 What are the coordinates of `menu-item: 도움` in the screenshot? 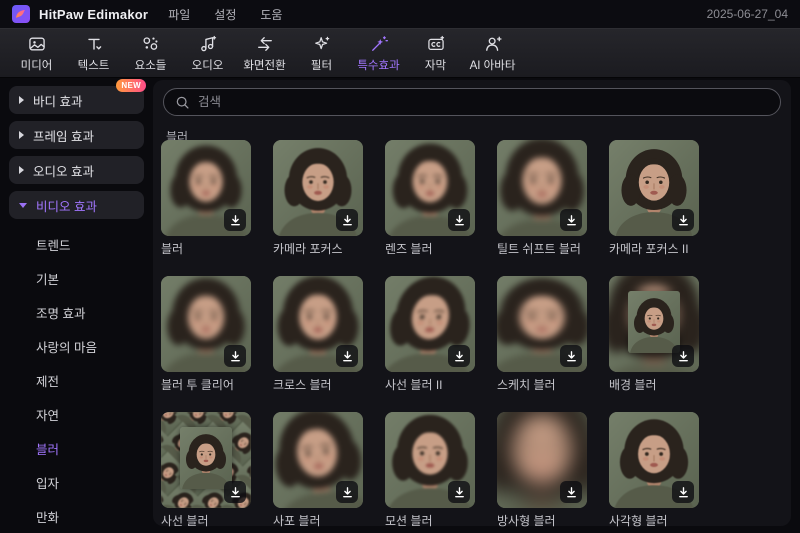 It's located at (271, 14).